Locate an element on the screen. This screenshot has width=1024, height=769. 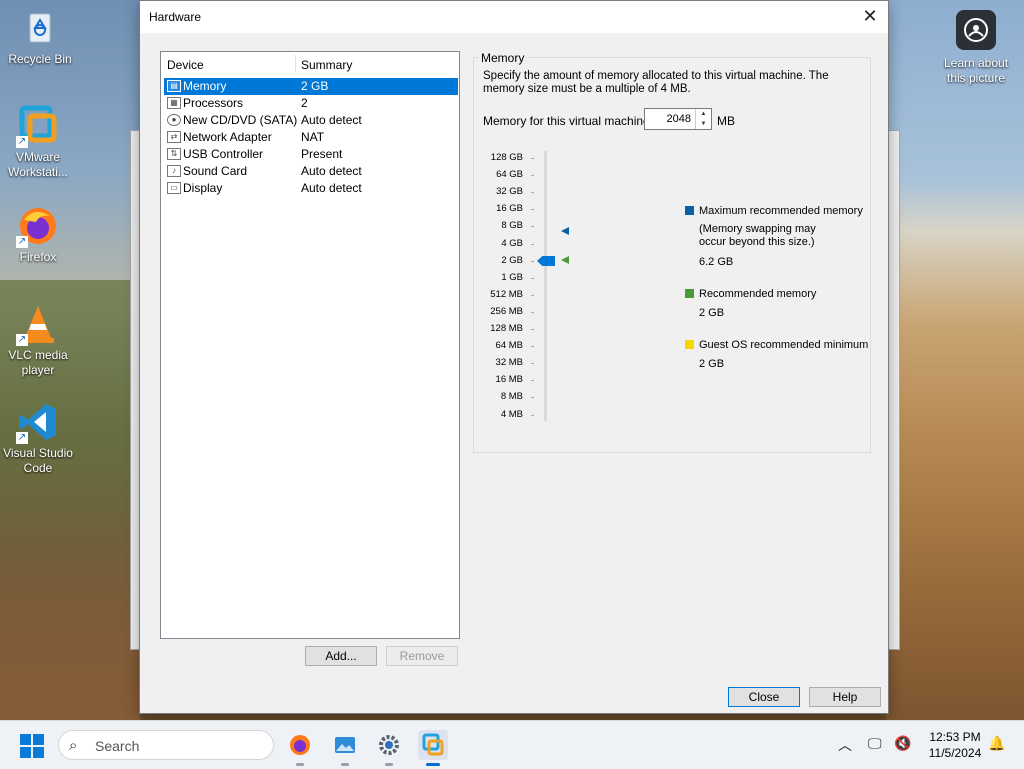
memory-scale-tick: 64 GB is located at coordinates (509, 175).